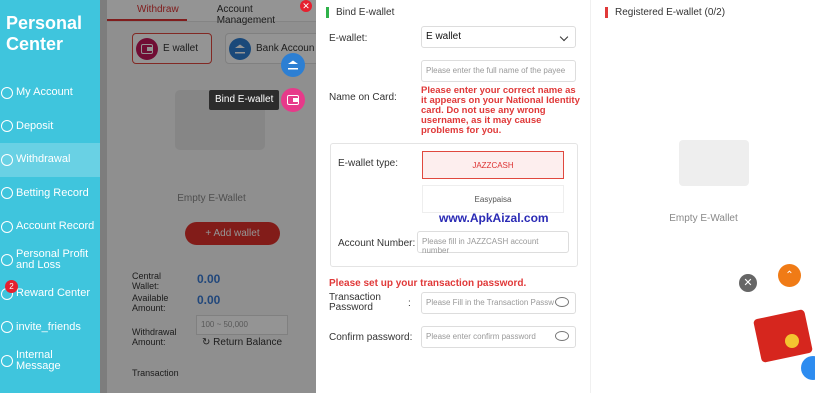 Image resolution: width=815 pixels, height=393 pixels. Describe the element at coordinates (498, 71) in the screenshot. I see `name-on-card-input: Please enter the full name of the payee` at that location.